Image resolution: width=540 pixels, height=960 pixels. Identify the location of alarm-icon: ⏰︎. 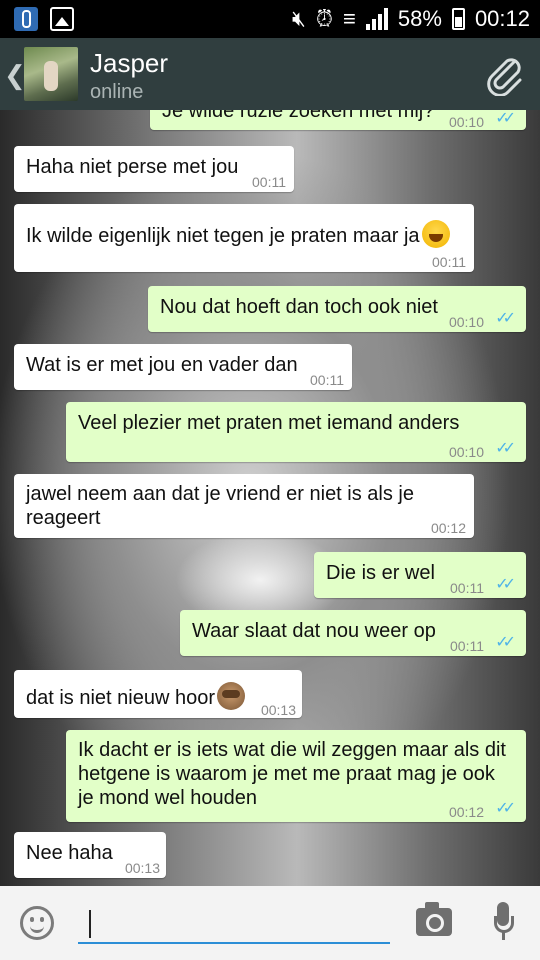
(324, 18).